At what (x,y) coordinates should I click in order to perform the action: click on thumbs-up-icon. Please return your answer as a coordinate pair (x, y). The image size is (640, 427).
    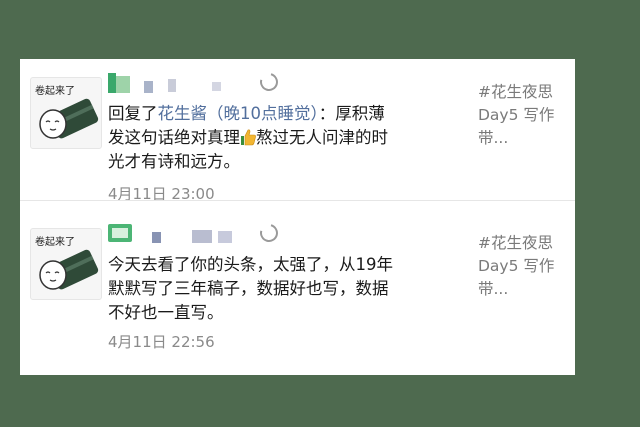
    Looking at the image, I should click on (248, 137).